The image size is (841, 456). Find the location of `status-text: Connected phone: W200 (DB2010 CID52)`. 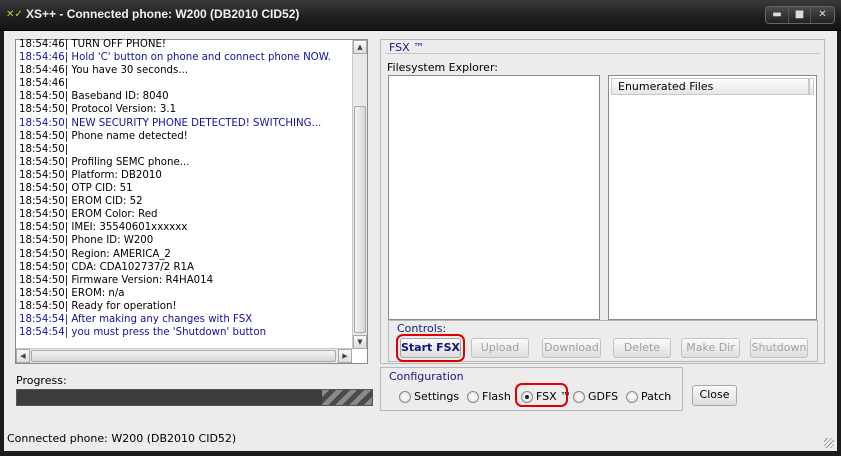

status-text: Connected phone: W200 (DB2010 CID52) is located at coordinates (122, 438).